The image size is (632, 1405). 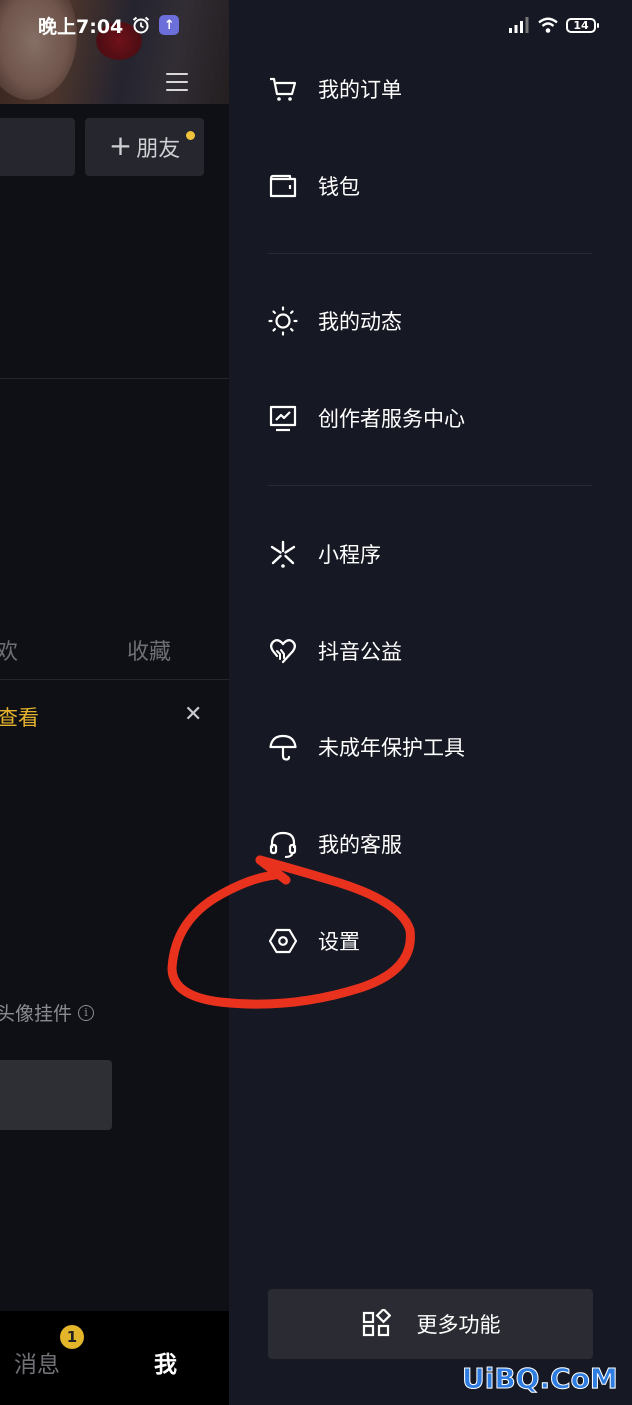 I want to click on menu-item-wallet: 钱包, so click(x=432, y=186).